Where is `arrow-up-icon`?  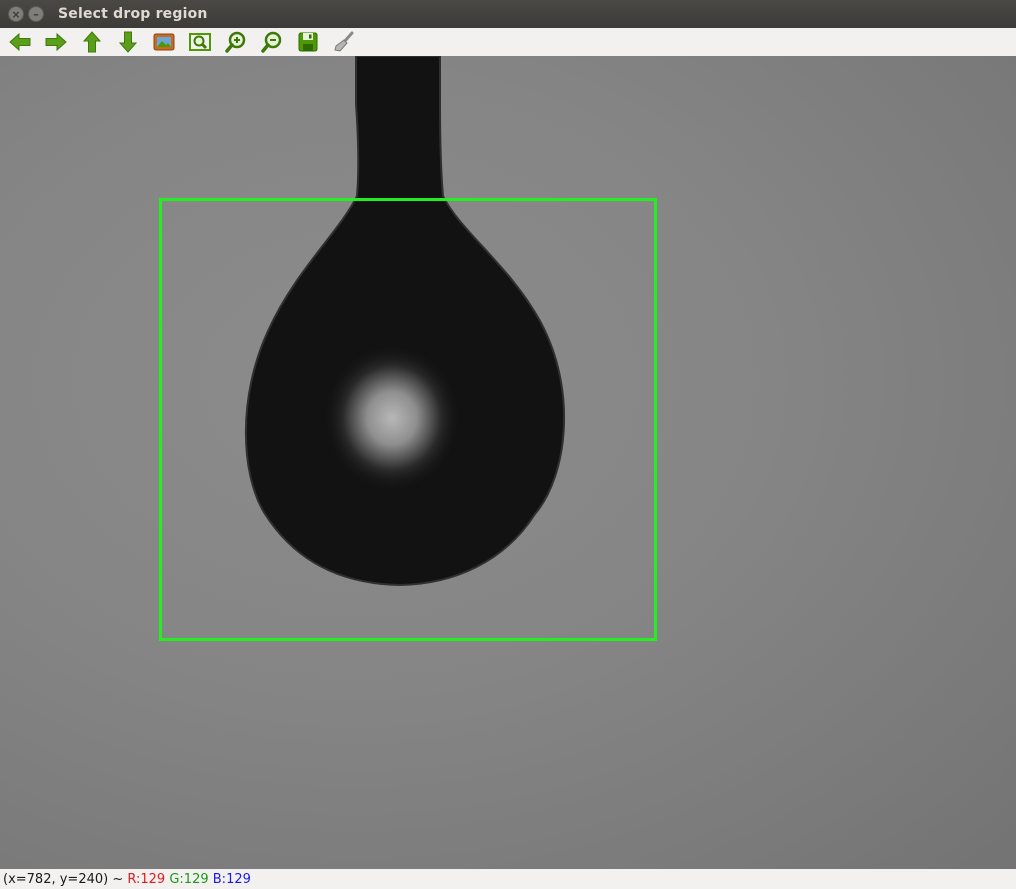
arrow-up-icon is located at coordinates (92, 42).